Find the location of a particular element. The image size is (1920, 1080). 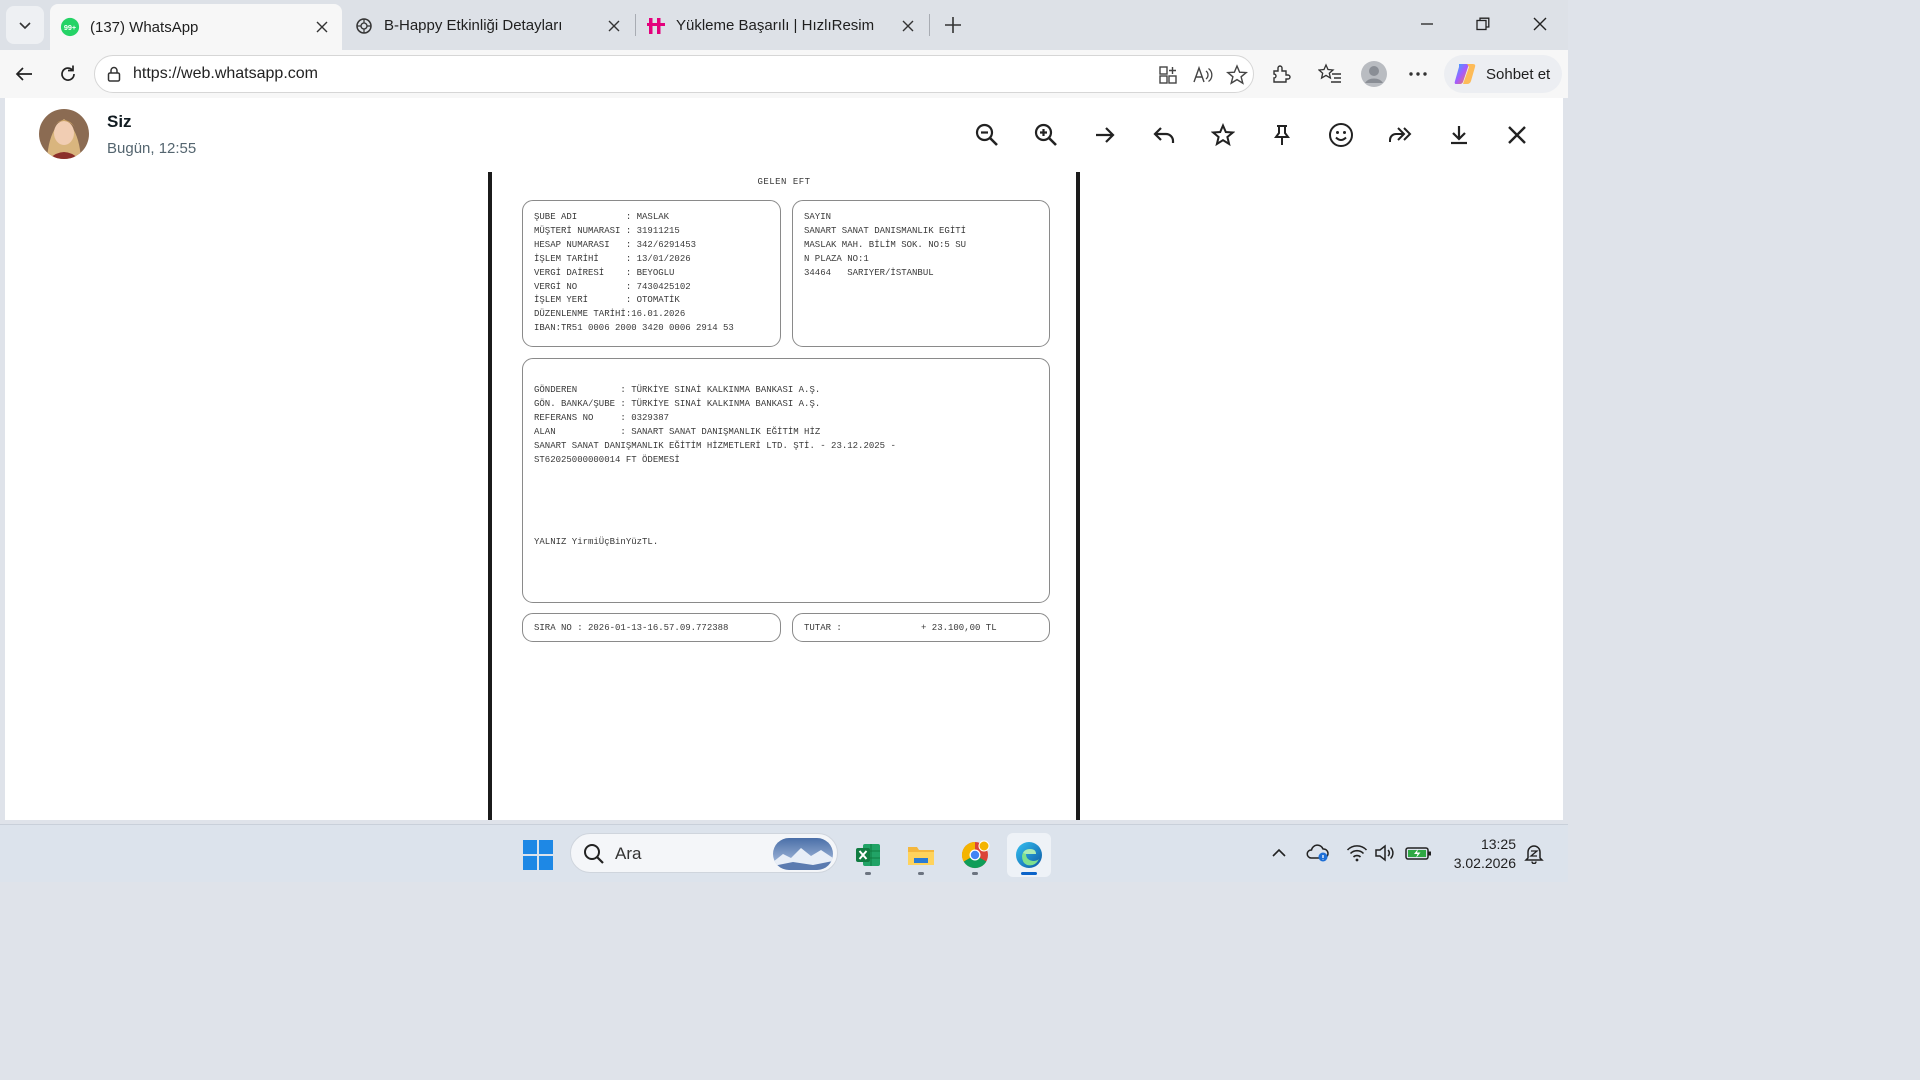

folder-icon is located at coordinates (921, 856).